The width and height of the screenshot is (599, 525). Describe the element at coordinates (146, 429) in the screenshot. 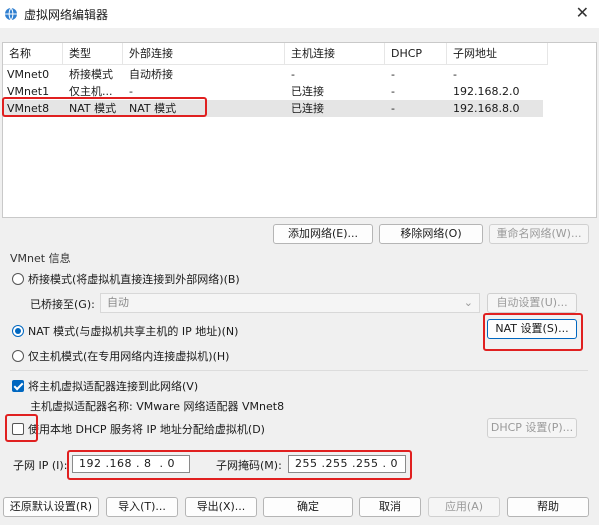

I see `use-dhcp-label: 使用本地 DHCP 服务将 IP 地址分配给虚拟机(D)` at that location.